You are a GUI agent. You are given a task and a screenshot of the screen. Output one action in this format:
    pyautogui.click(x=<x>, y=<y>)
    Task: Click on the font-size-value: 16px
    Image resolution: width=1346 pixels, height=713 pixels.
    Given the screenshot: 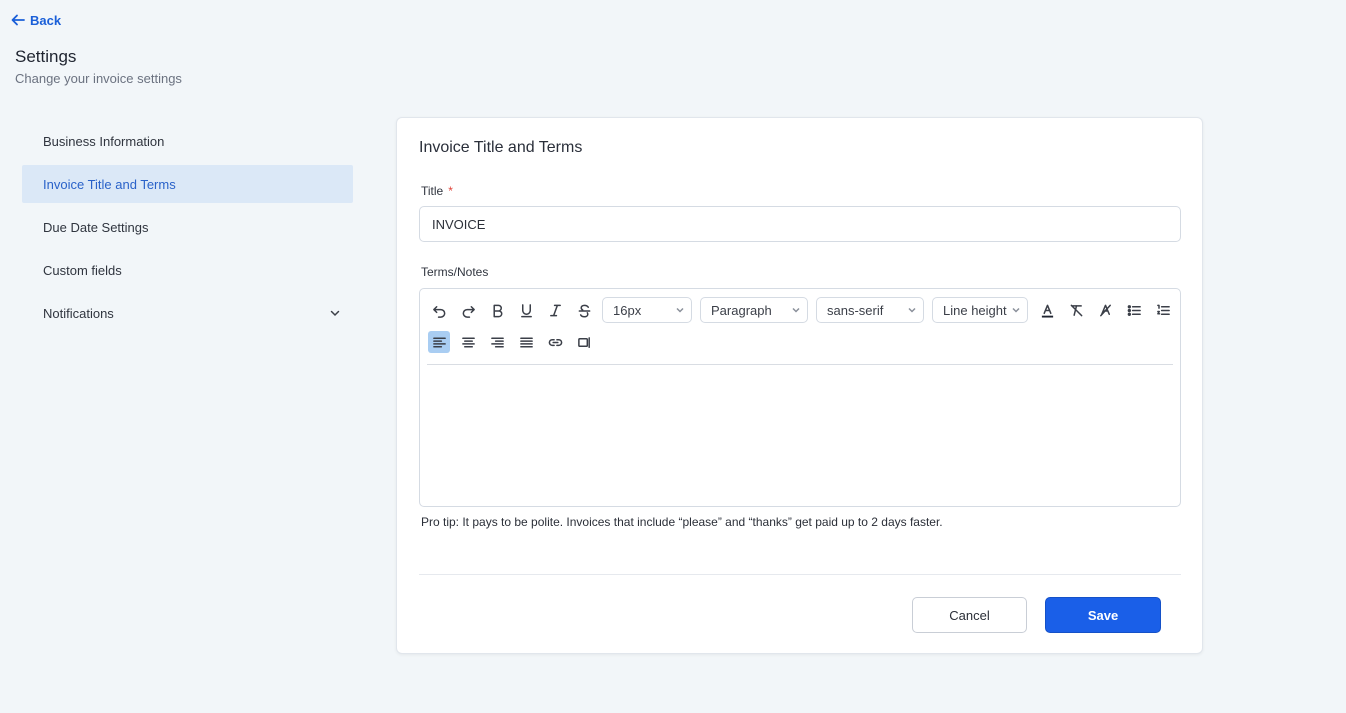 What is the action you would take?
    pyautogui.click(x=627, y=310)
    